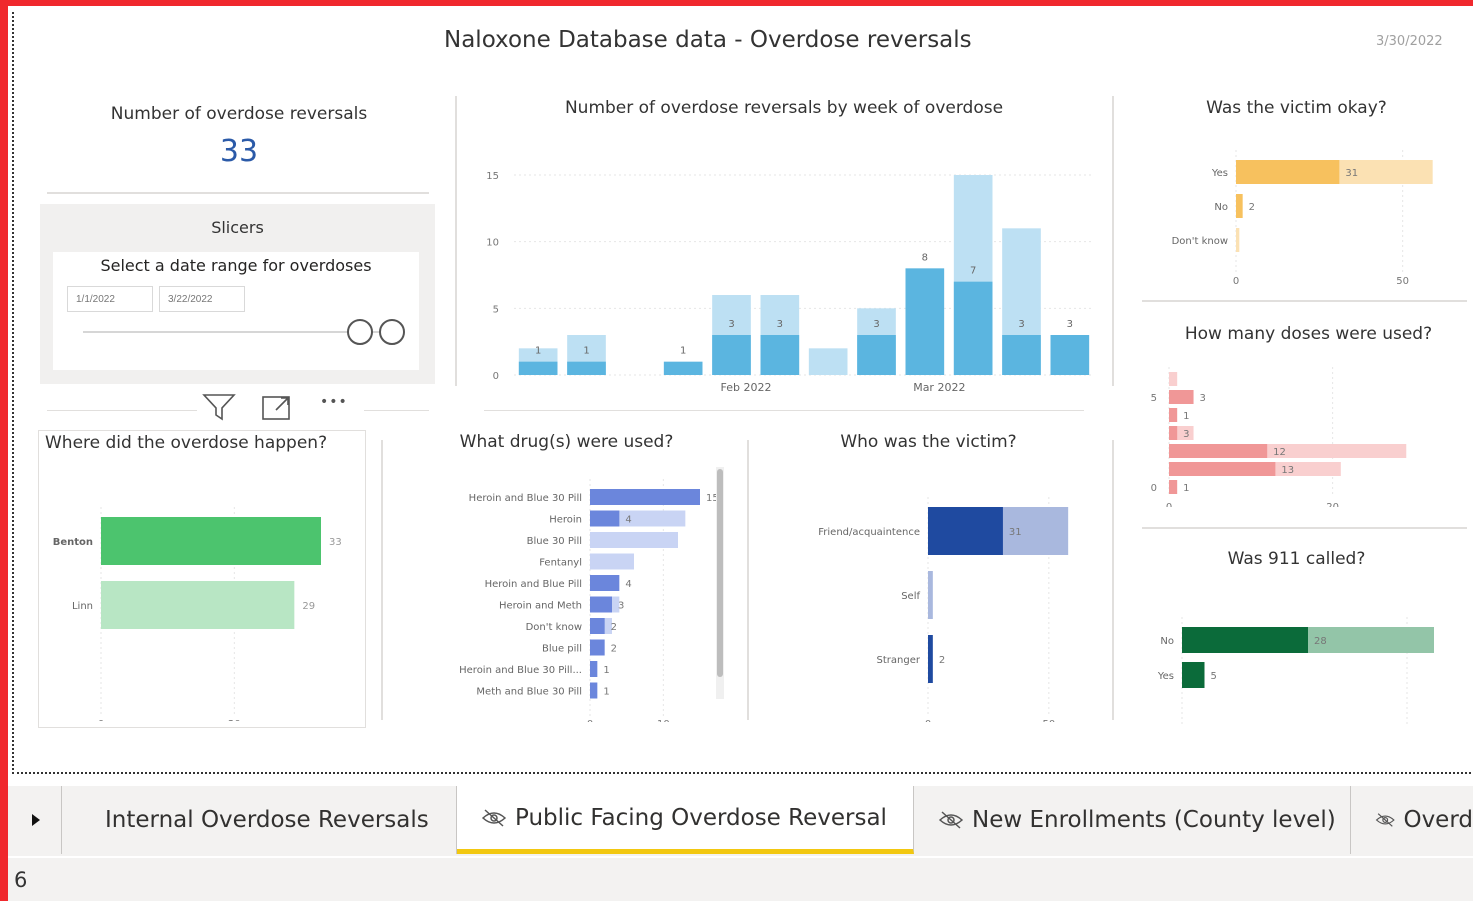 This screenshot has width=1473, height=901. Describe the element at coordinates (899, 660) in the screenshot. I see `category-label: Stranger` at that location.